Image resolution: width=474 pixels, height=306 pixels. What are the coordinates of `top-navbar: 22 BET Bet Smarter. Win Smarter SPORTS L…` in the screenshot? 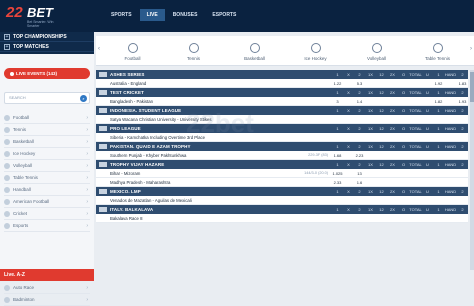 It's located at (237, 16).